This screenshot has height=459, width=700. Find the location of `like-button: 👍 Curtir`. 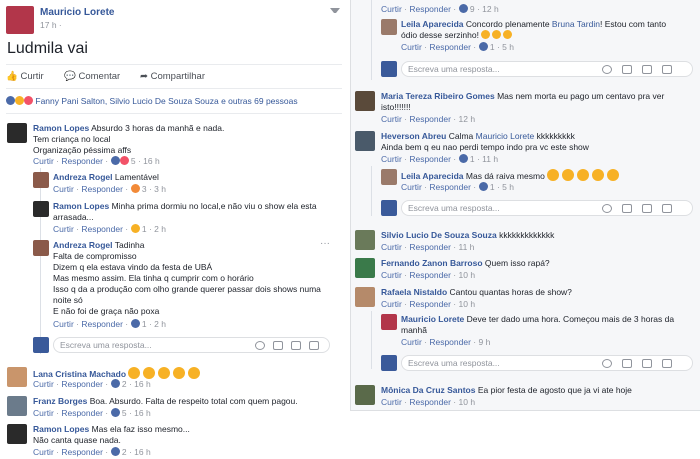

like-button: 👍 Curtir is located at coordinates (25, 76).